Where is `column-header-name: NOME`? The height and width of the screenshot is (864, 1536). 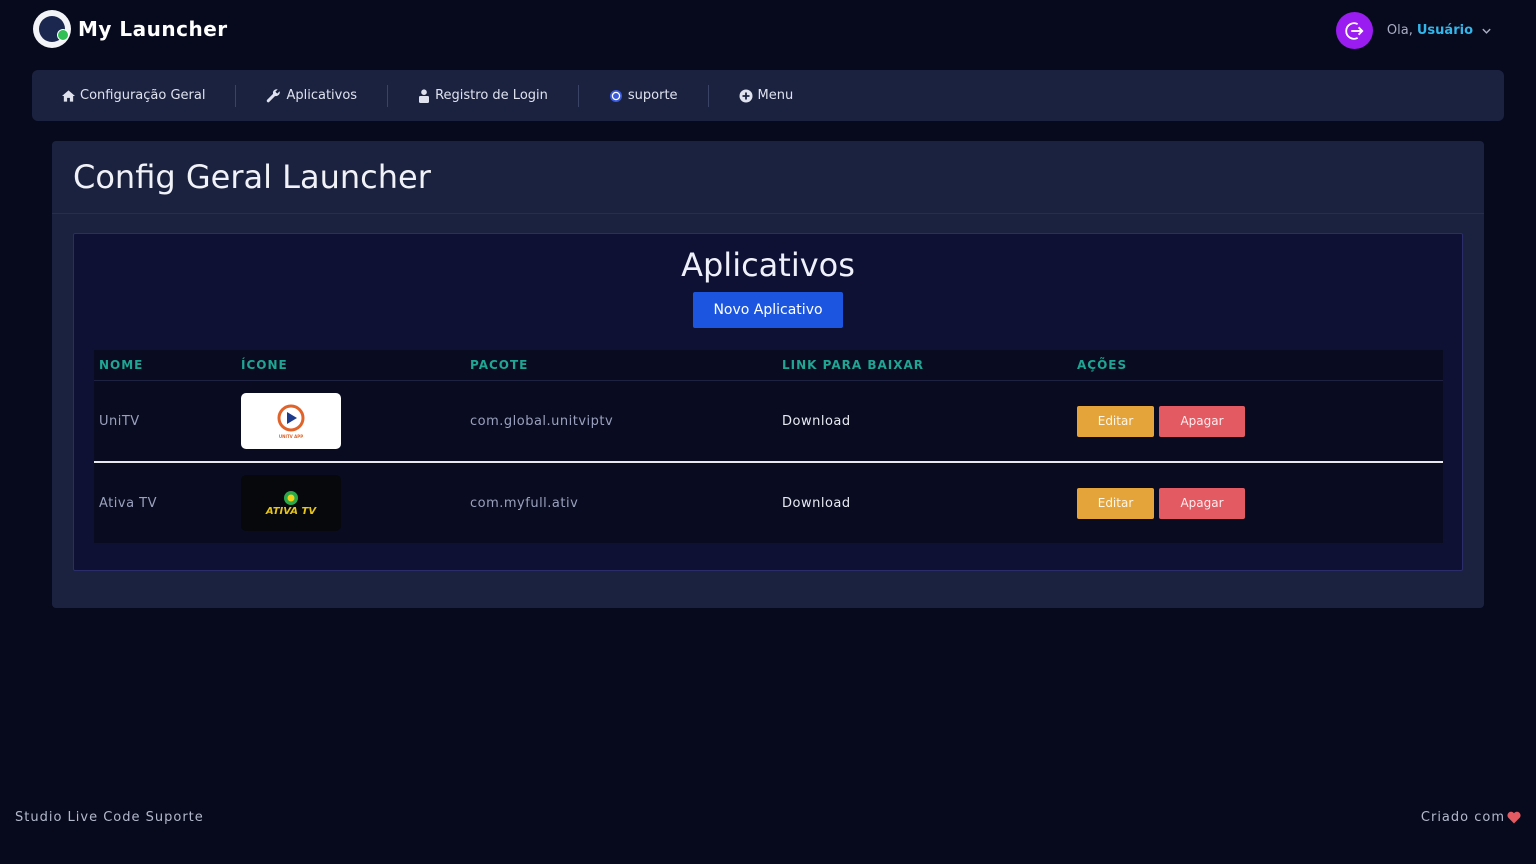 column-header-name: NOME is located at coordinates (121, 365).